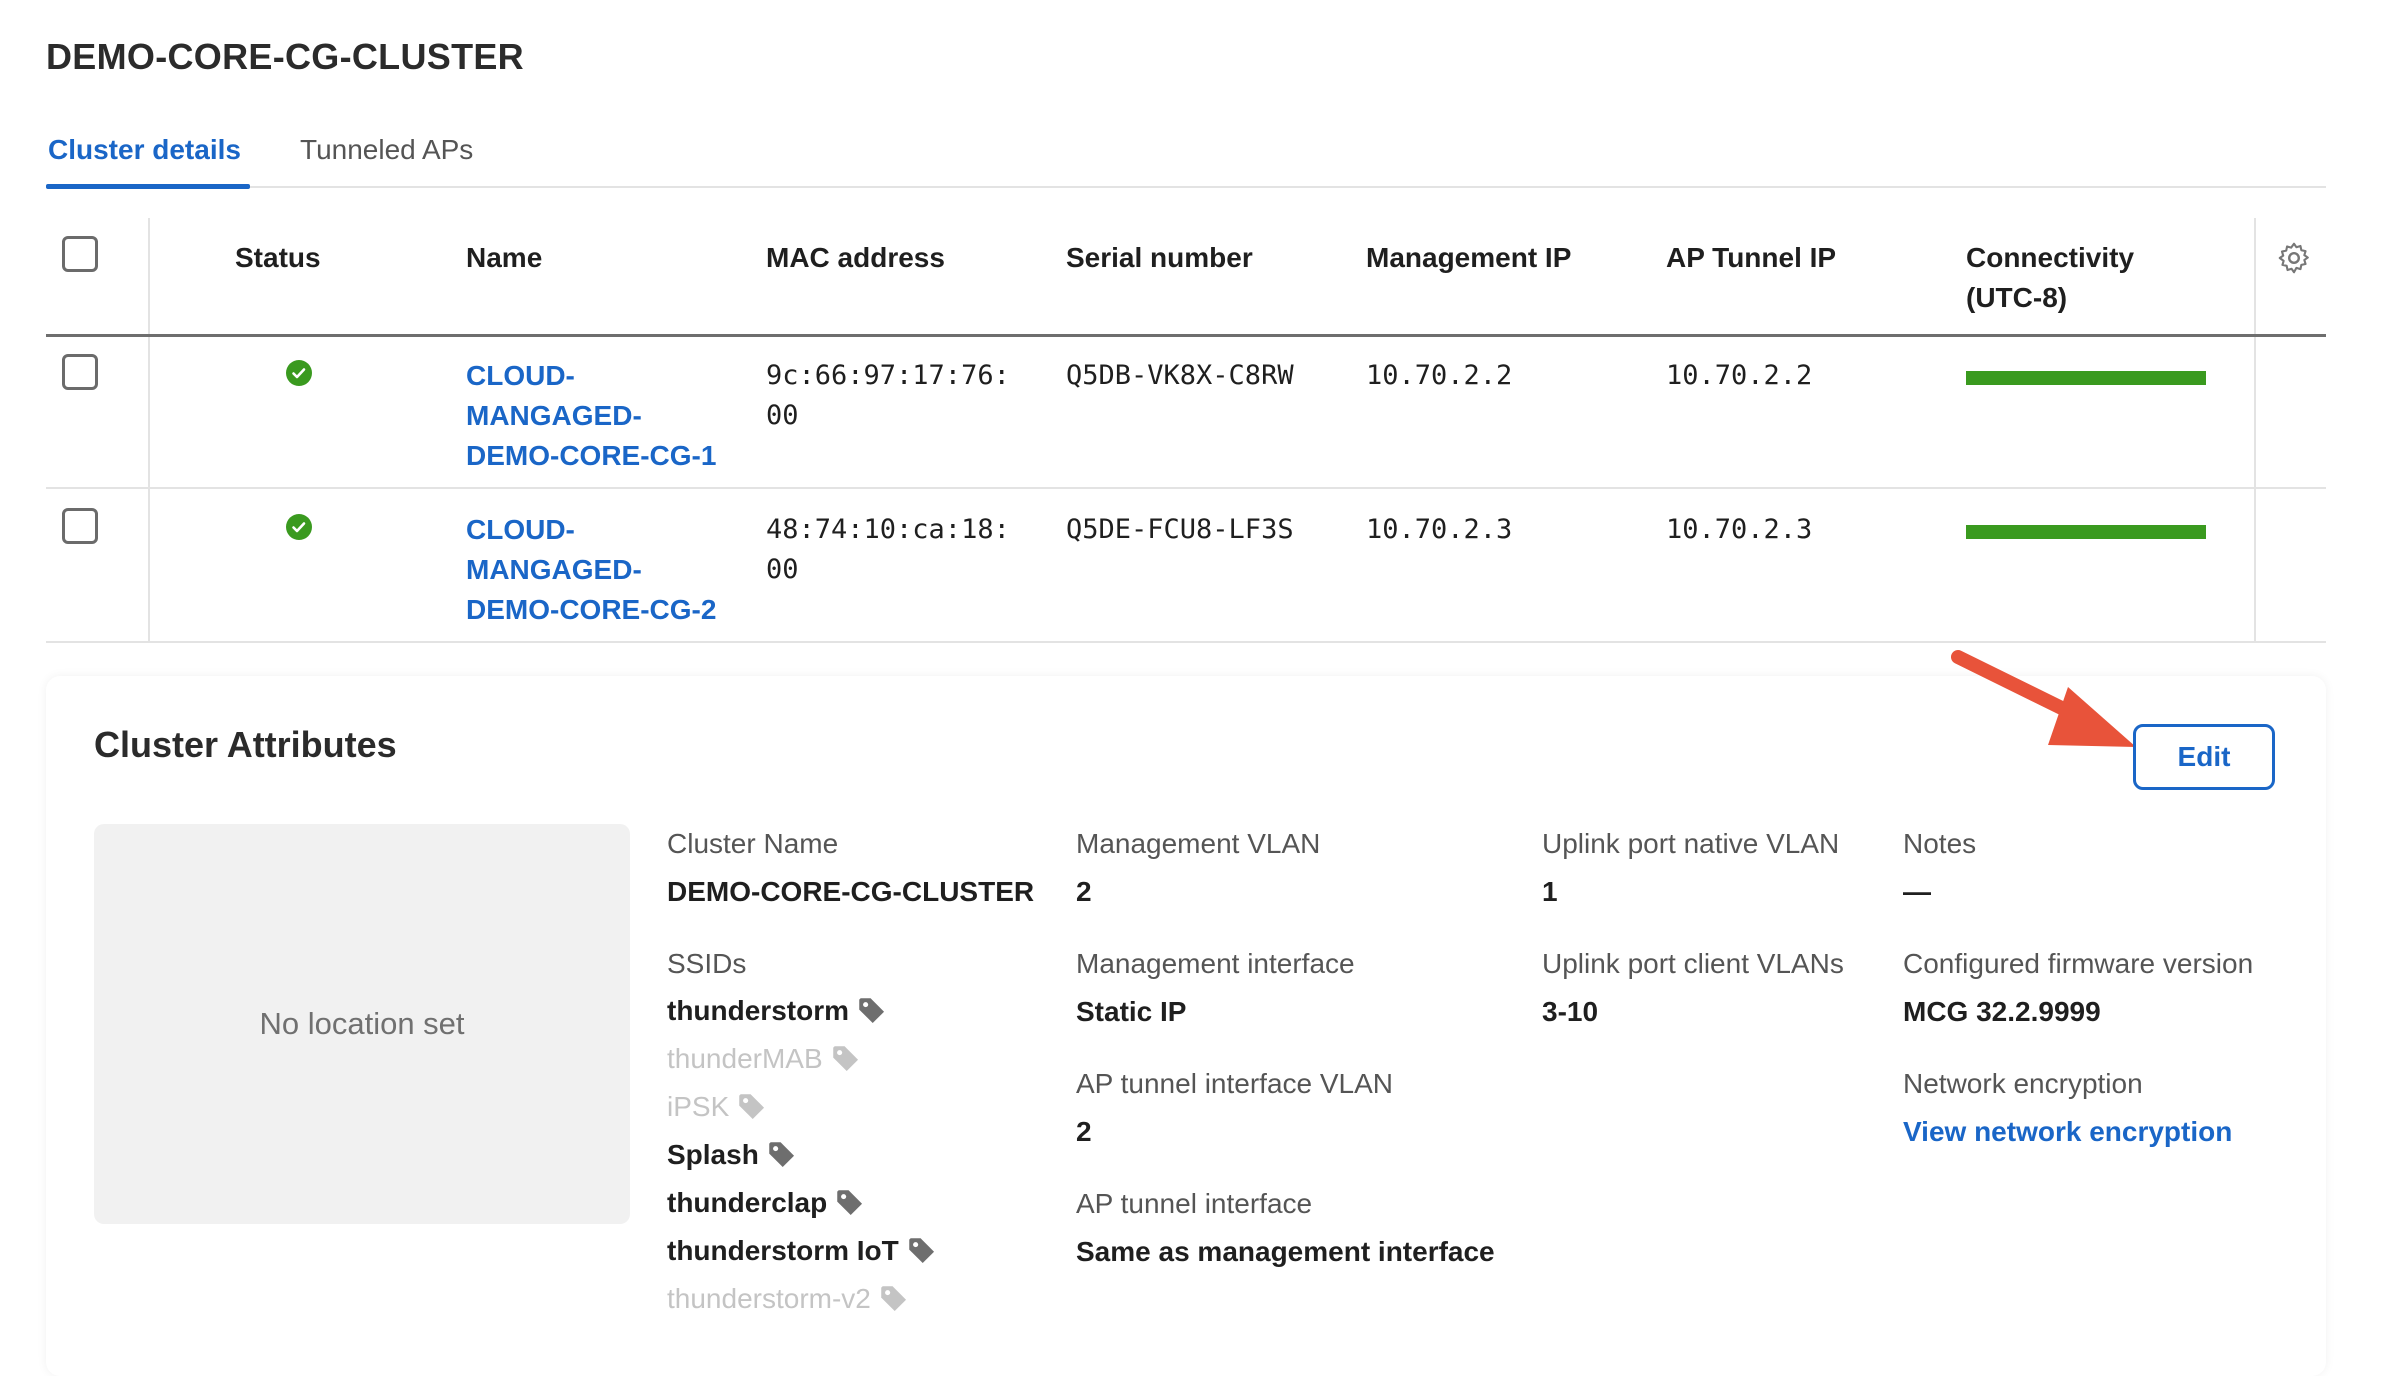  What do you see at coordinates (80, 254) in the screenshot?
I see `select-all-checkbox` at bounding box center [80, 254].